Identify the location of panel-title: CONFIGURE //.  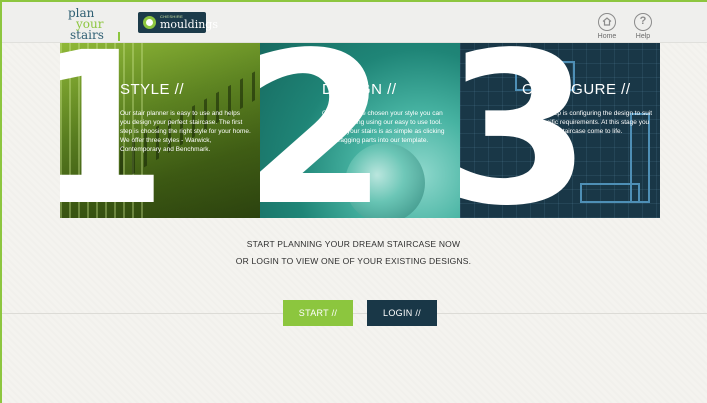
(576, 89).